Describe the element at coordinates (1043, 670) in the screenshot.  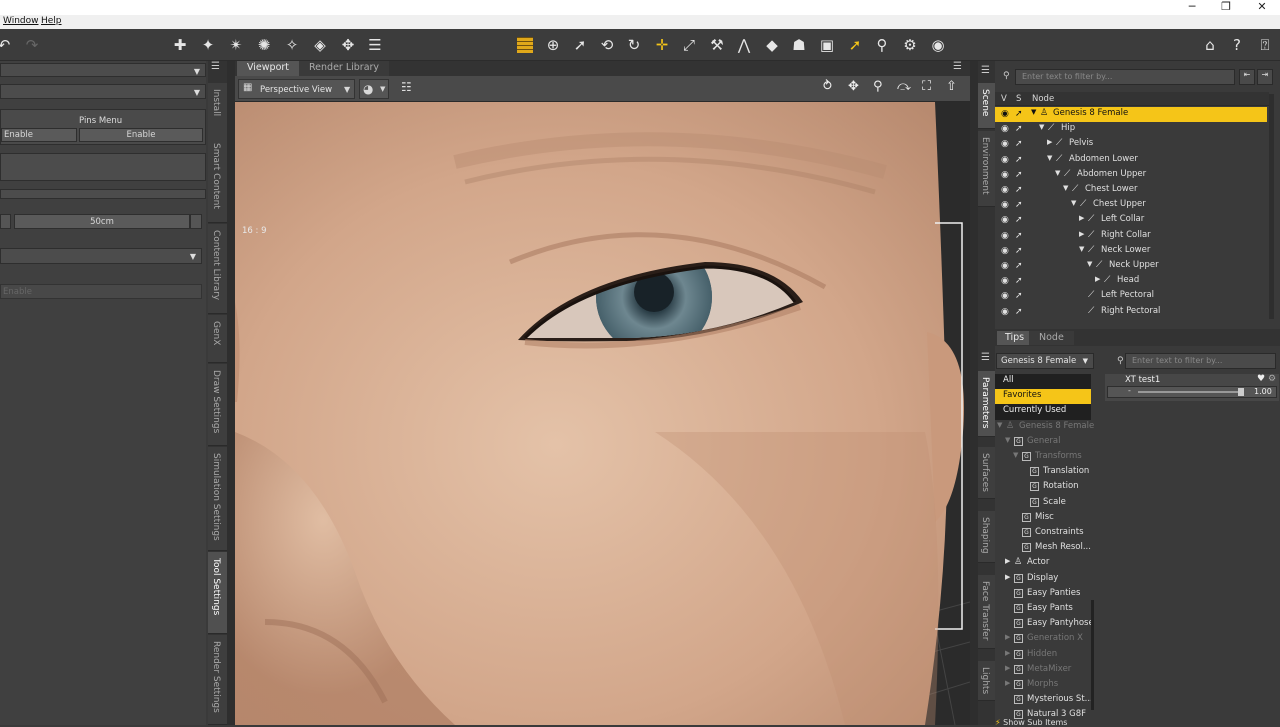
I see `parameter-group-item: ▶ G MetaMixer` at that location.